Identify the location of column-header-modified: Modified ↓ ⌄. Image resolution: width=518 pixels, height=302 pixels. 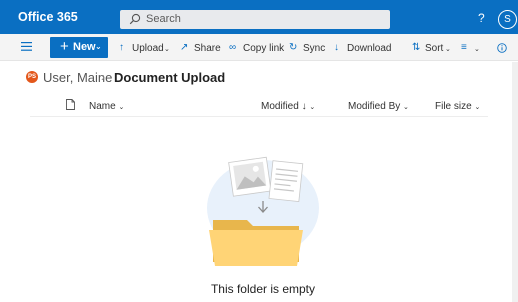
(288, 106).